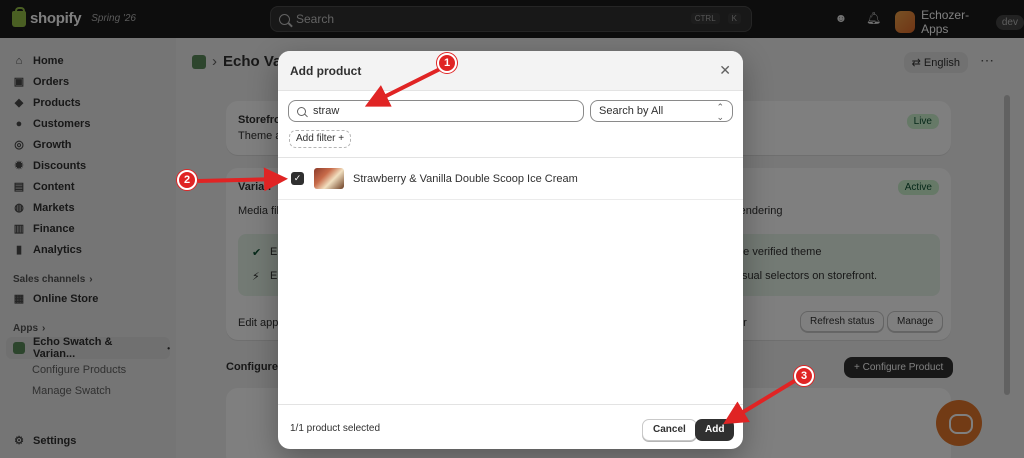 This screenshot has height=458, width=1024. Describe the element at coordinates (804, 376) in the screenshot. I see `step-badge-3: 3` at that location.